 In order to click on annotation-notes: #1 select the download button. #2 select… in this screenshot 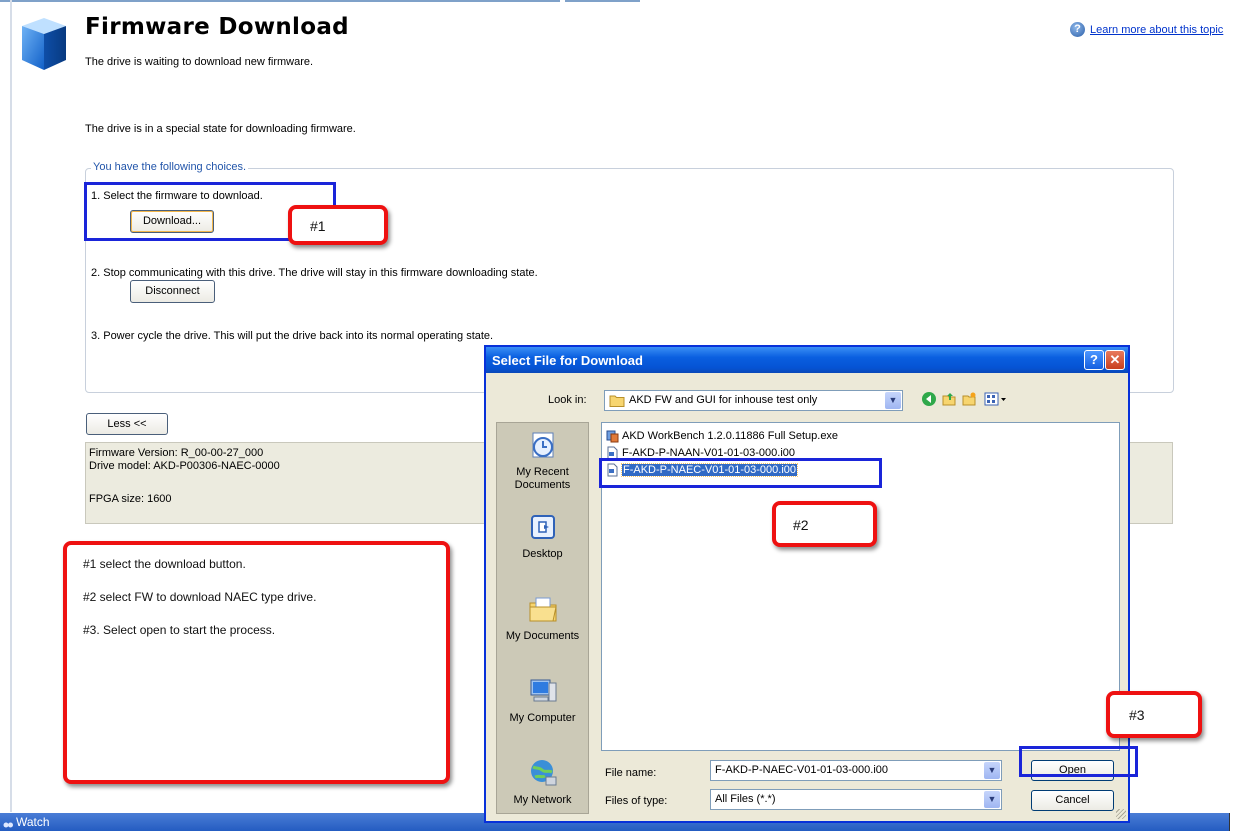, I will do `click(256, 662)`.